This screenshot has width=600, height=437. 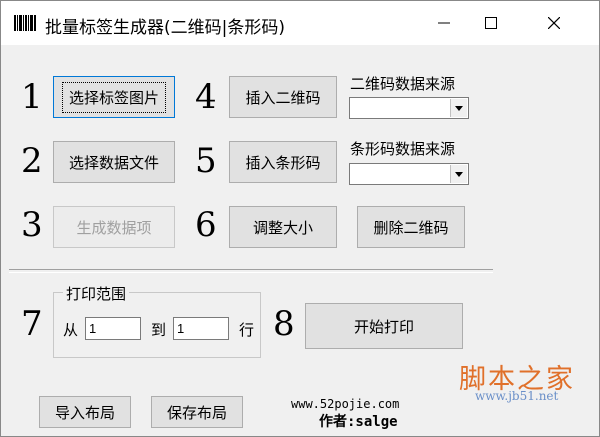 I want to click on generate-data-items-button: 生成数据项, so click(x=114, y=227).